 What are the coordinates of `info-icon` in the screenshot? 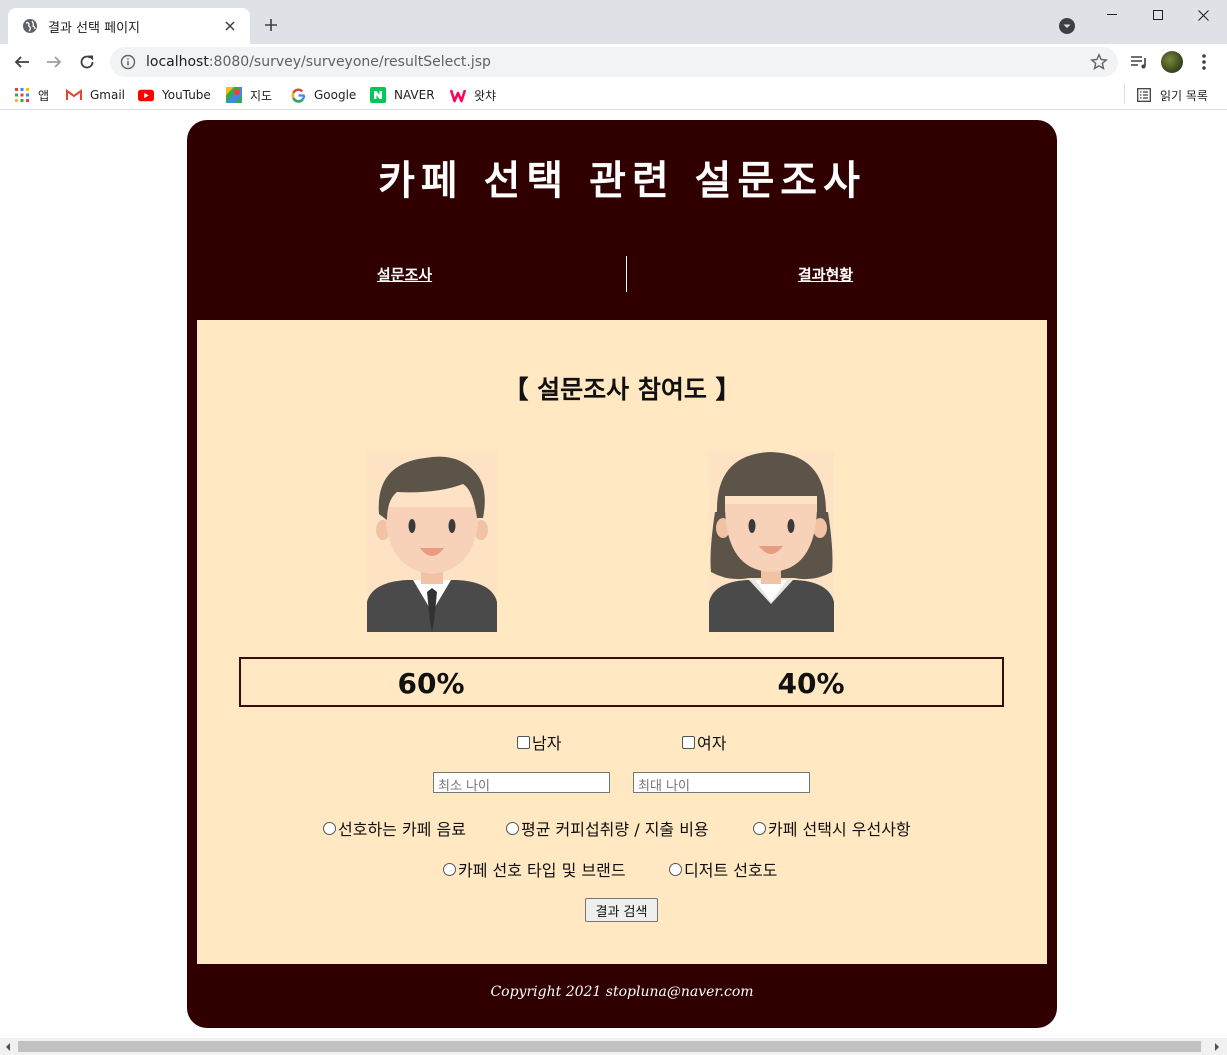 It's located at (128, 62).